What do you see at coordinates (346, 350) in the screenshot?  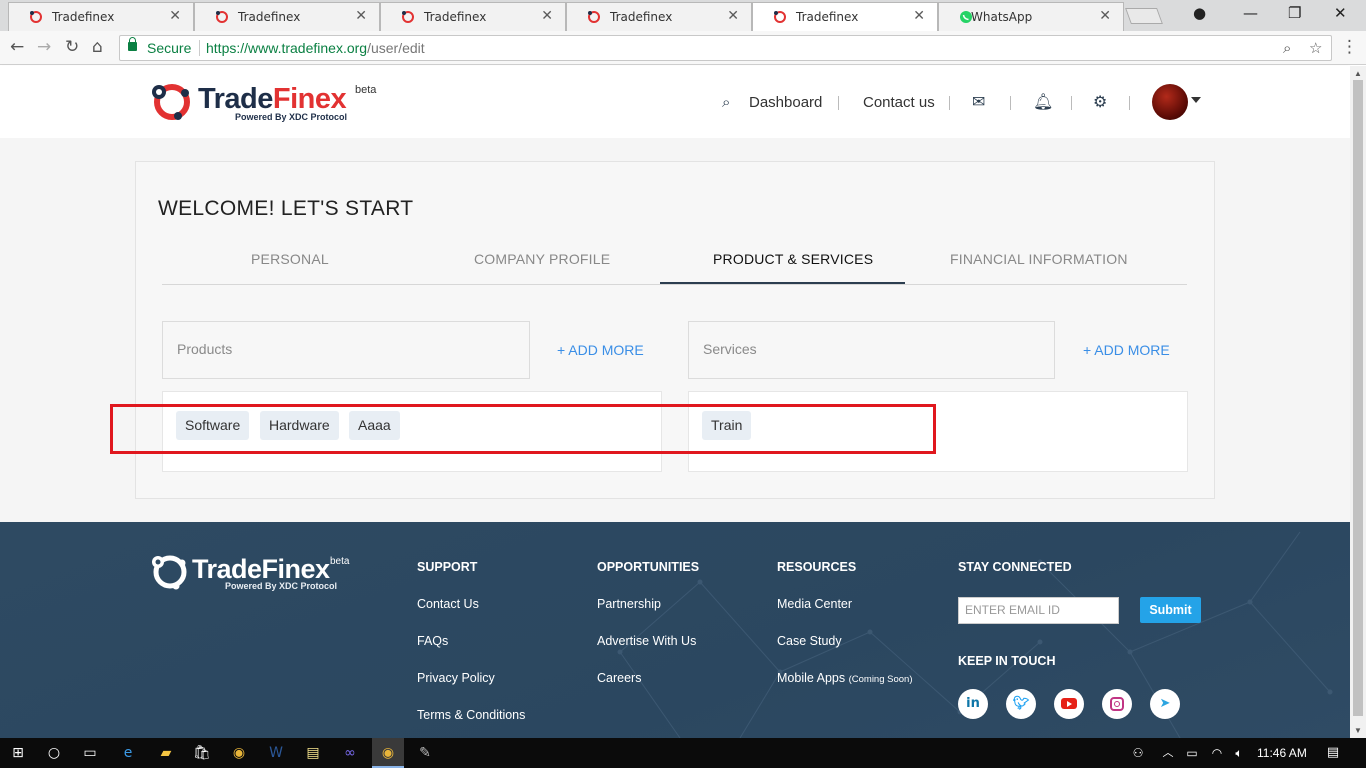 I see `products-input: Products` at bounding box center [346, 350].